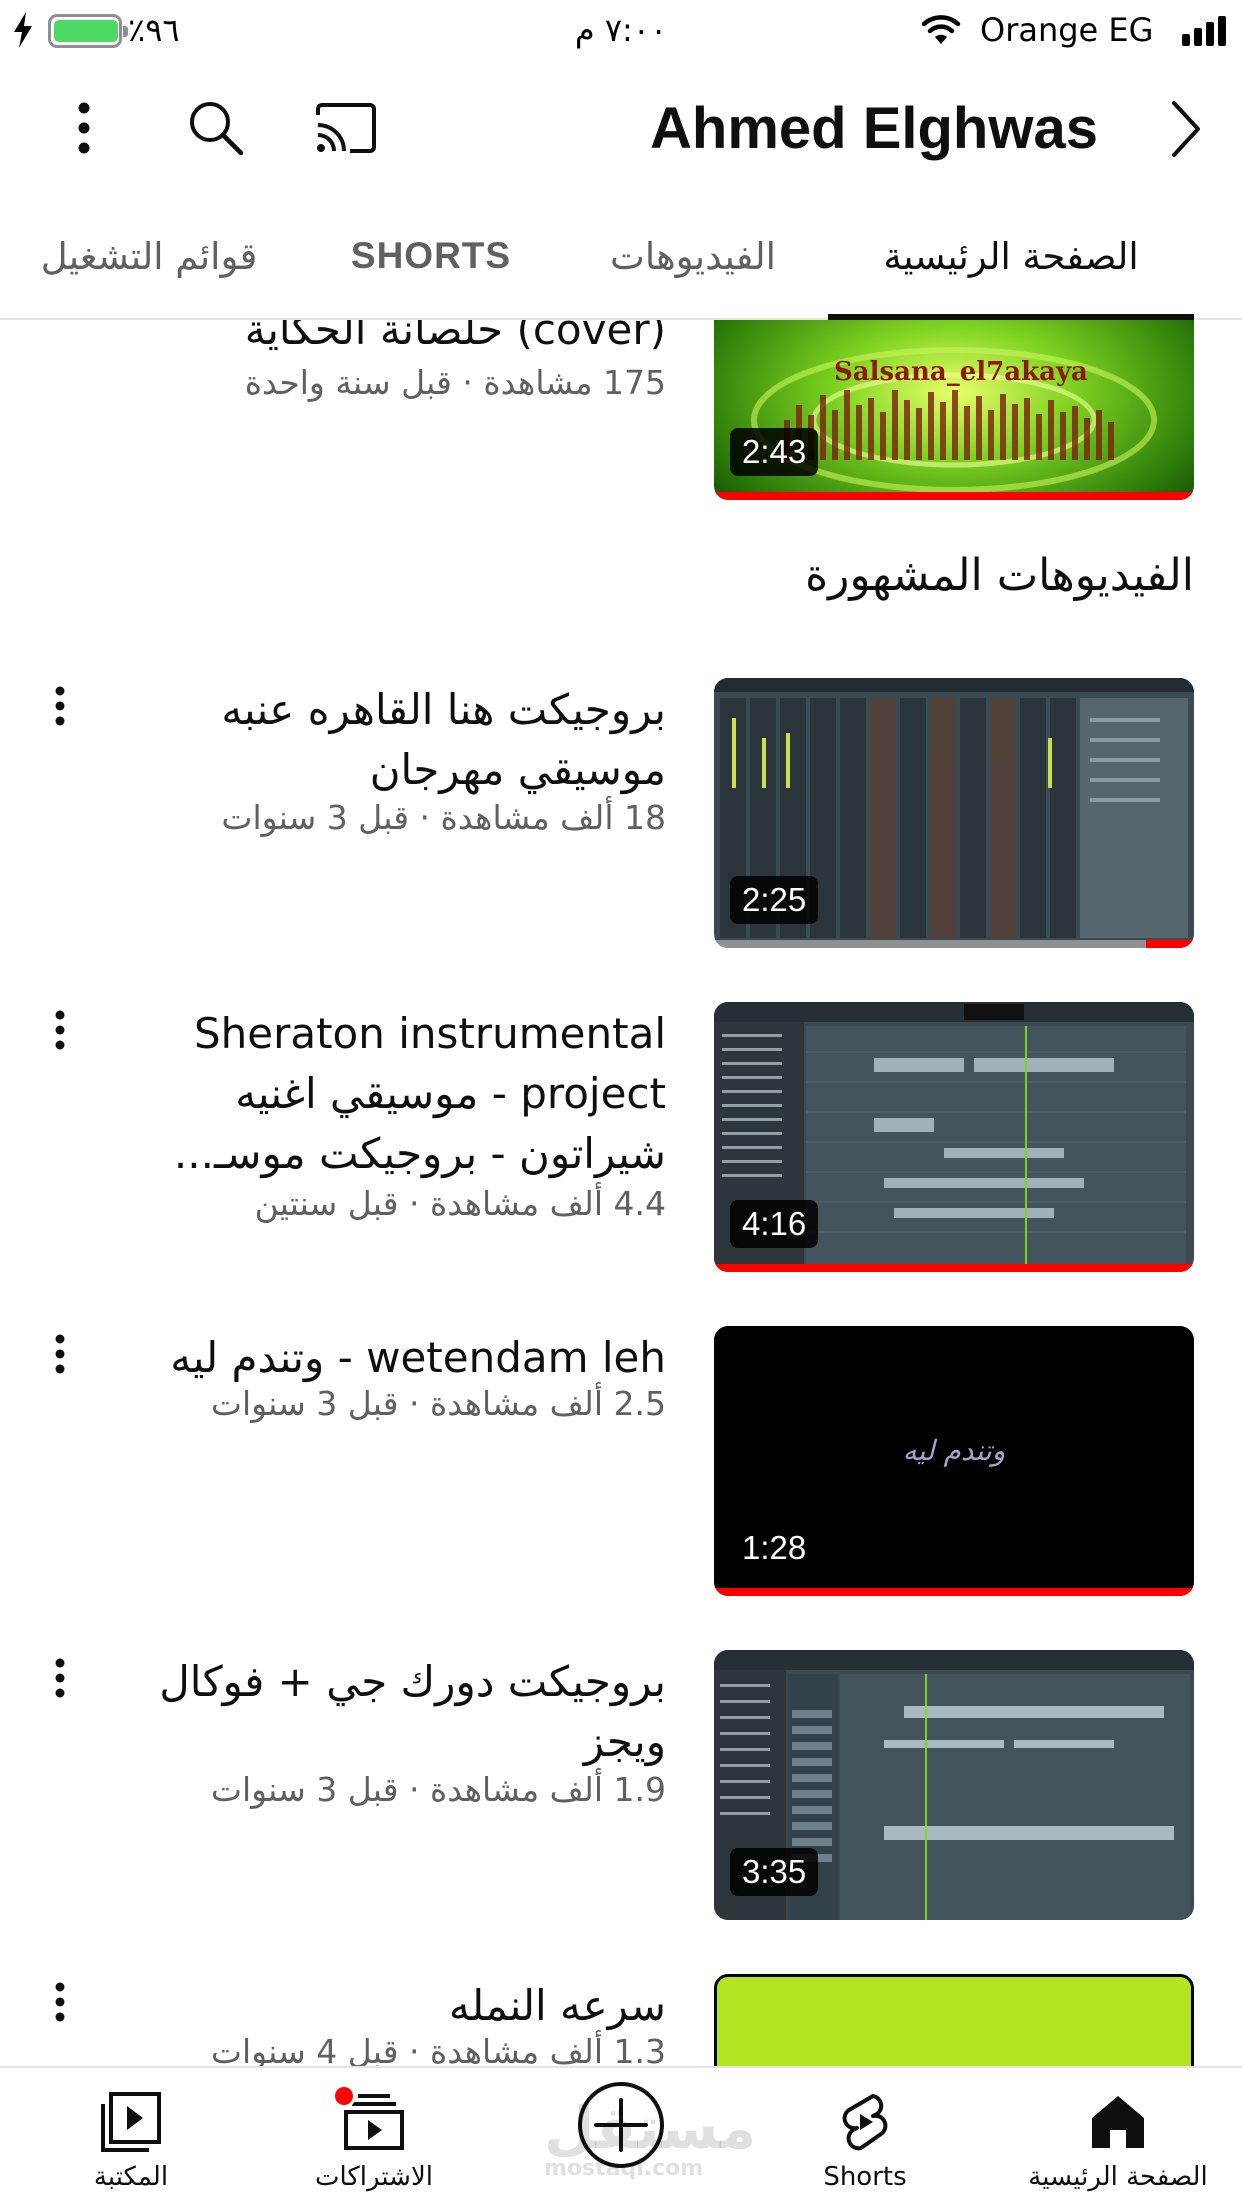  I want to click on video-meta: 1.3 ألف مشاهدة · قبل 4 سنوات, so click(438, 2049).